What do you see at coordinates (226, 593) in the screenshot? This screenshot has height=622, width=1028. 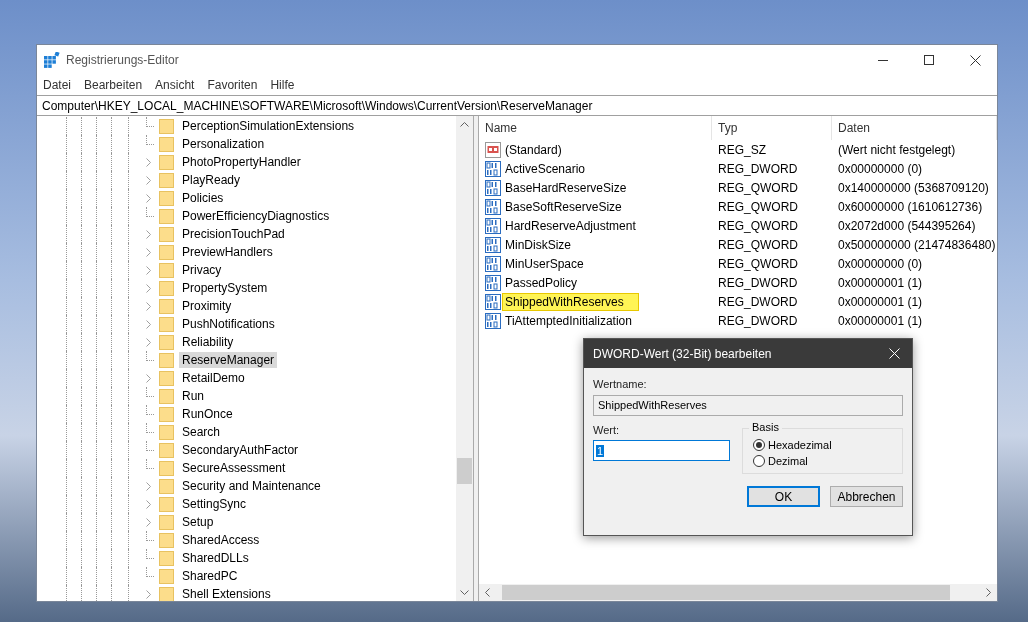 I see `tree-item: Shell Extensions` at bounding box center [226, 593].